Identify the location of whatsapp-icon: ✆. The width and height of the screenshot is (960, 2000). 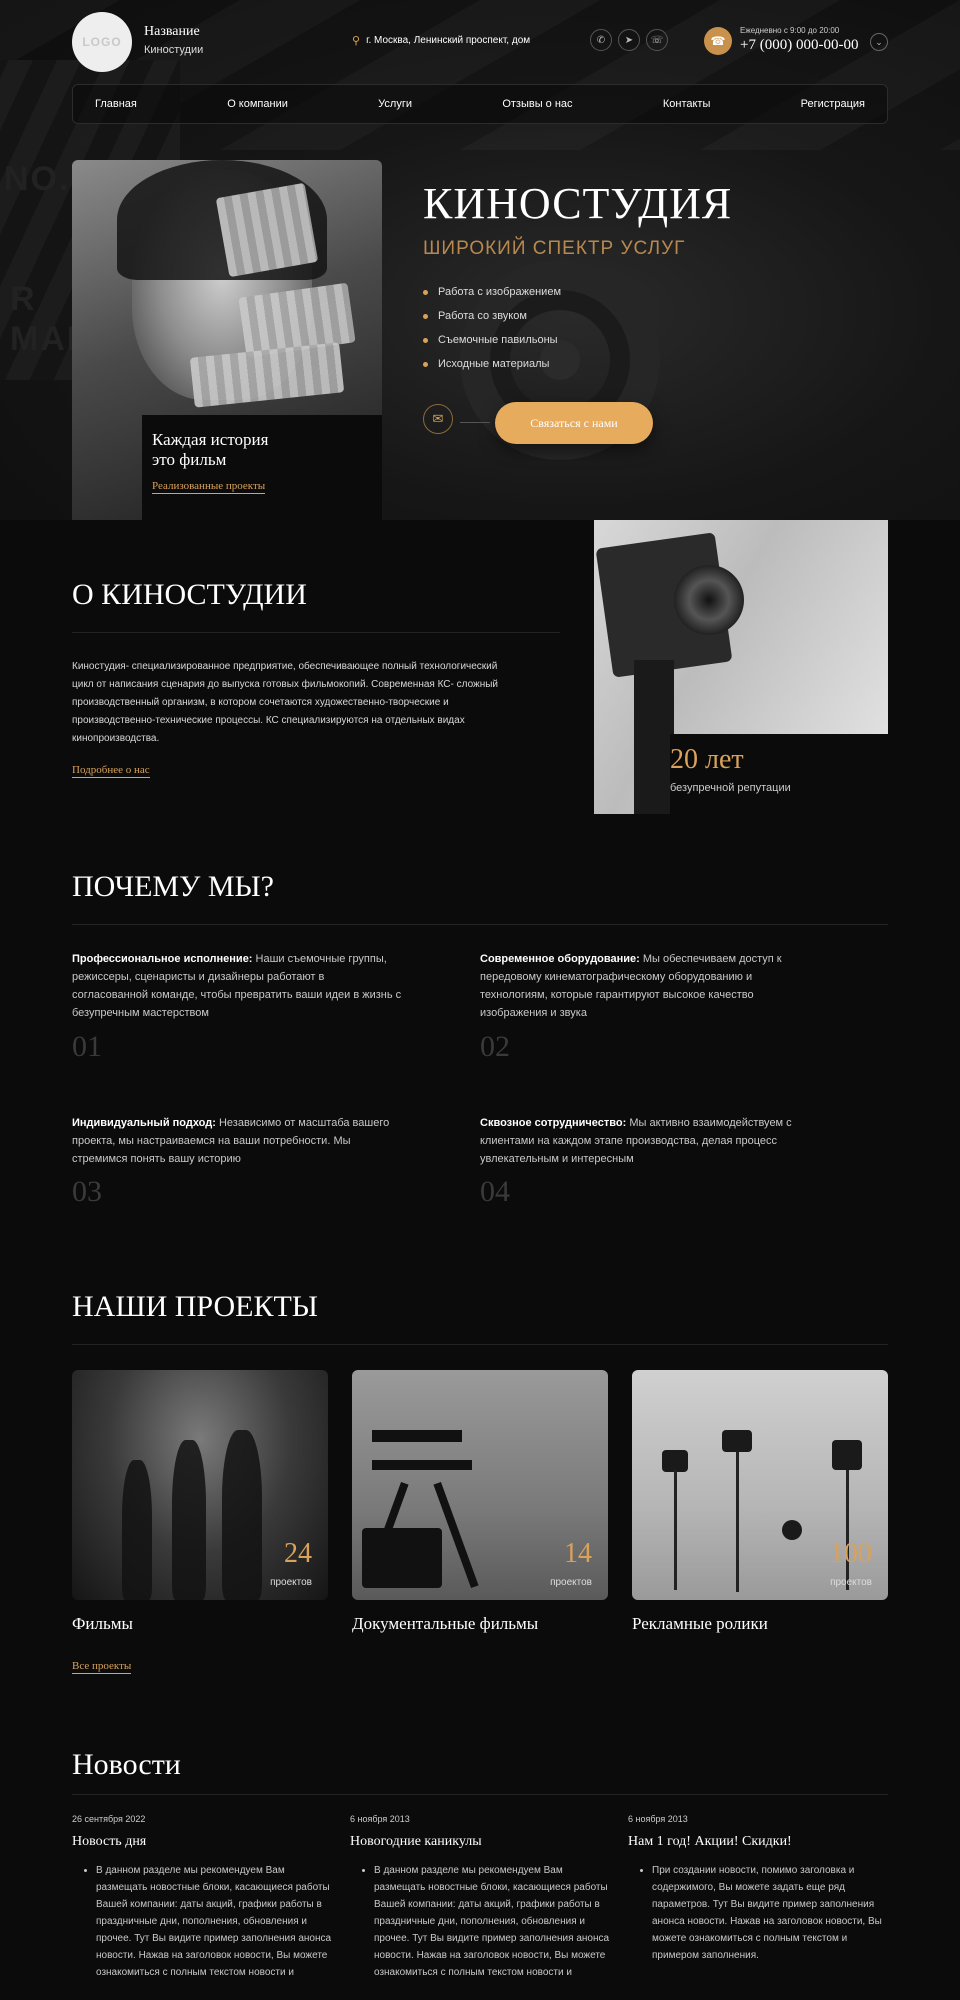
(601, 40).